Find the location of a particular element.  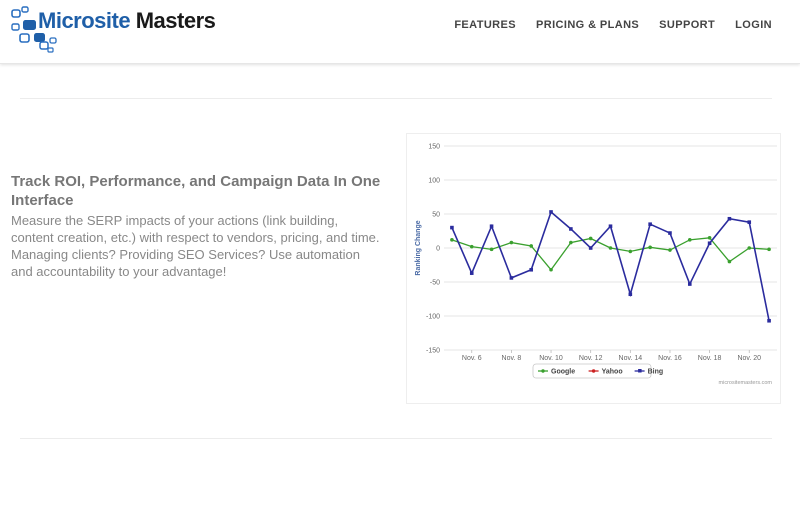

y-tick-label: -150 is located at coordinates (433, 351).